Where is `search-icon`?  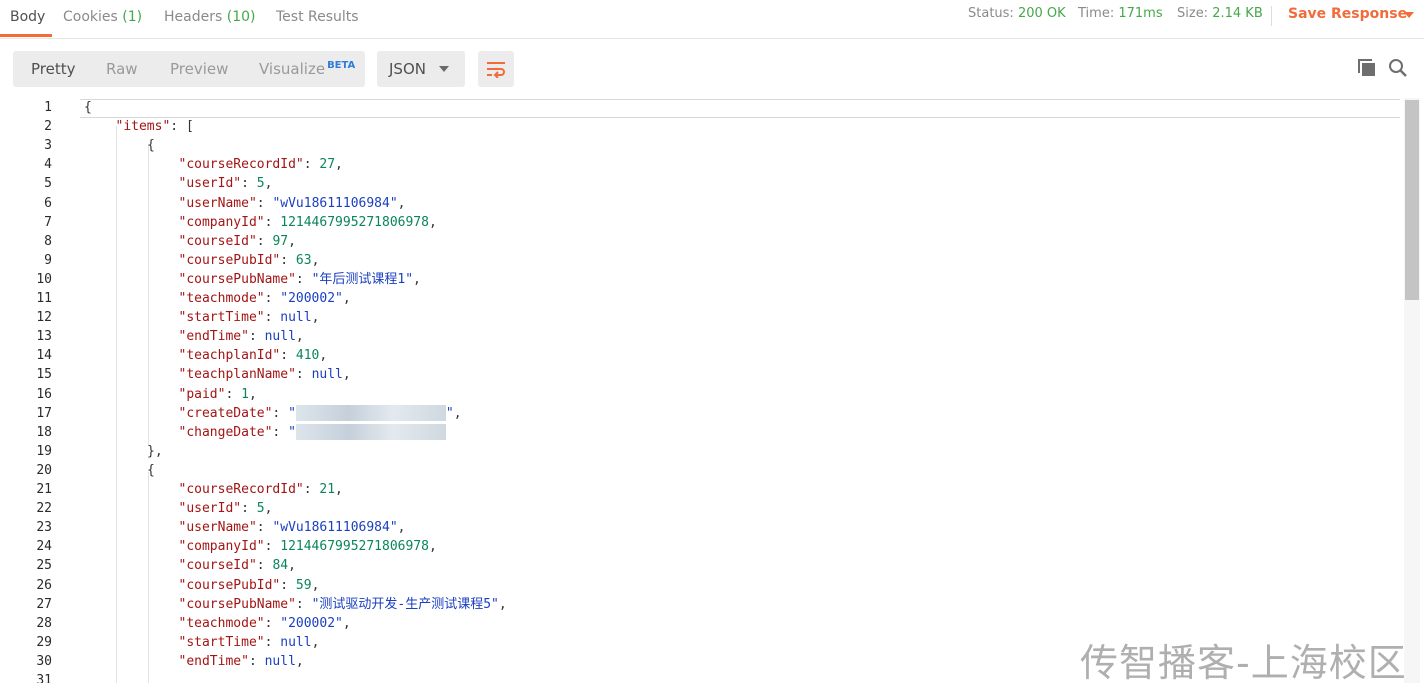 search-icon is located at coordinates (1398, 68).